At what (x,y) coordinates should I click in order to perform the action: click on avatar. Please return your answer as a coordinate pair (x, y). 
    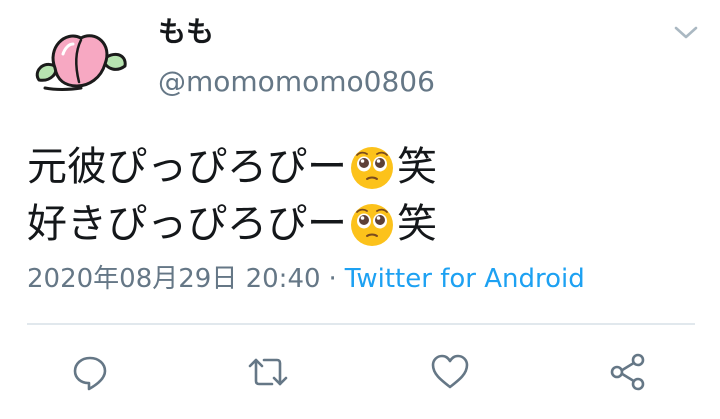
    Looking at the image, I should click on (79, 68).